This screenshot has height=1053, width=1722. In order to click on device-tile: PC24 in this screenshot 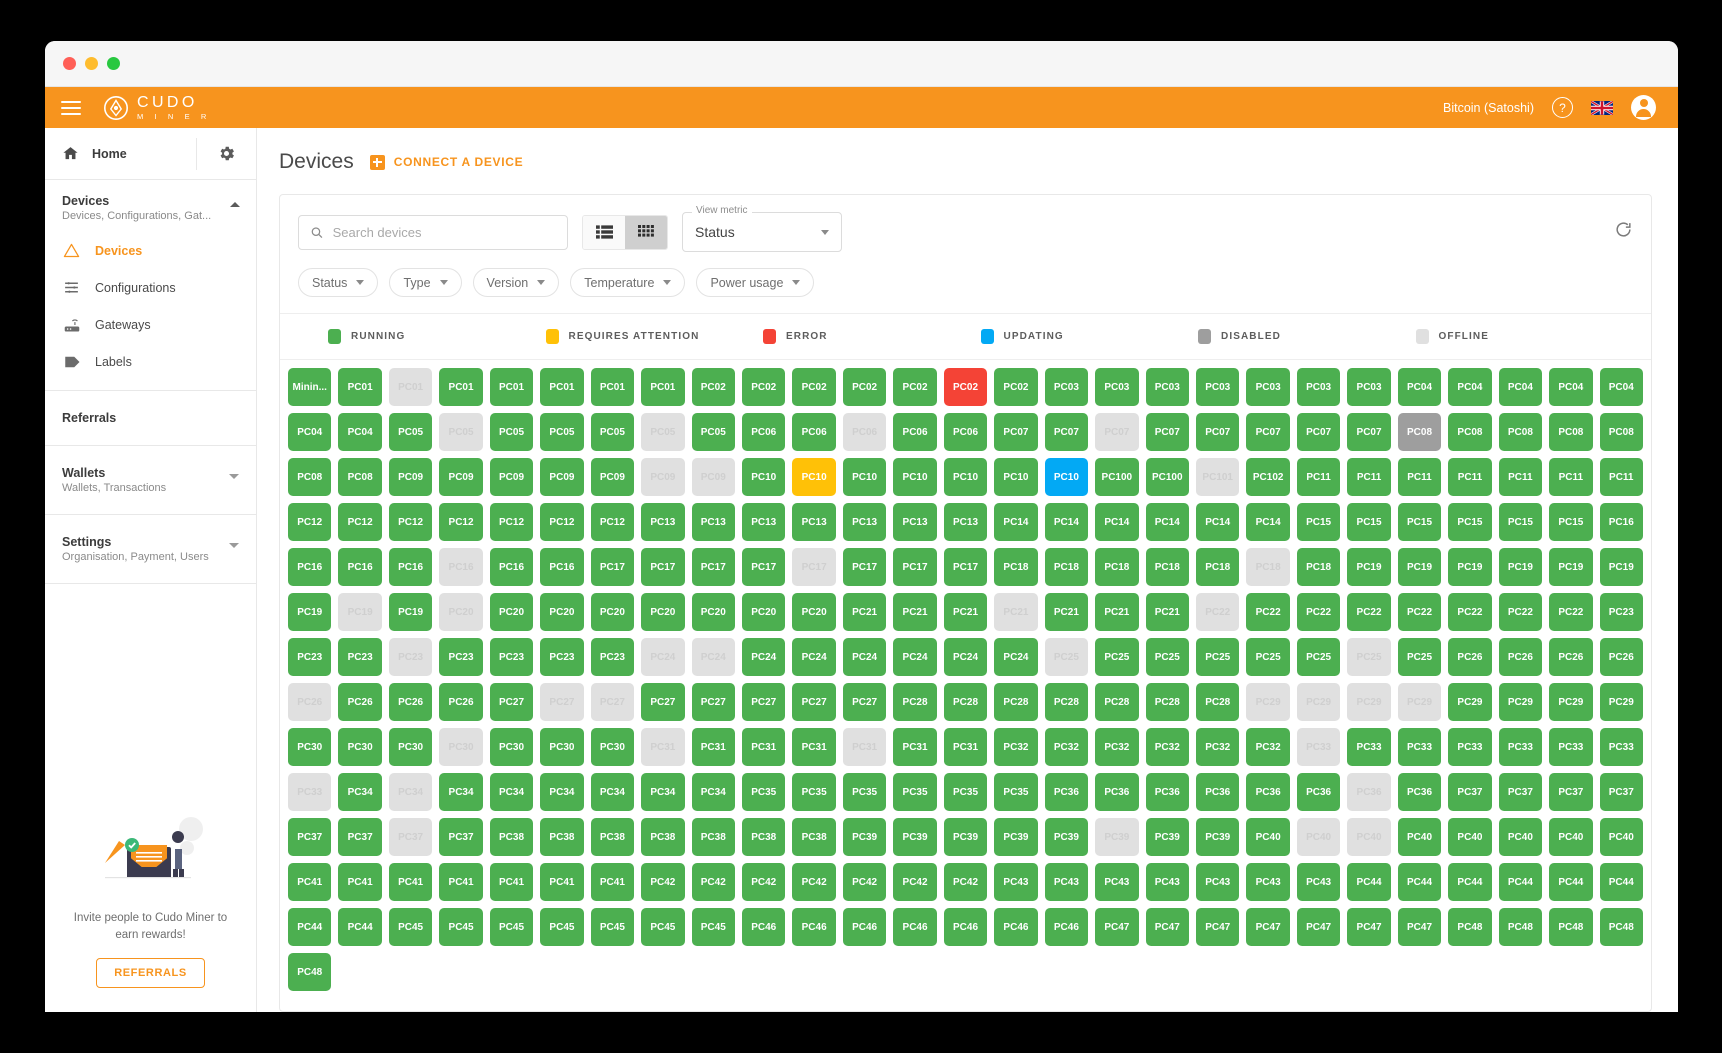, I will do `click(864, 657)`.